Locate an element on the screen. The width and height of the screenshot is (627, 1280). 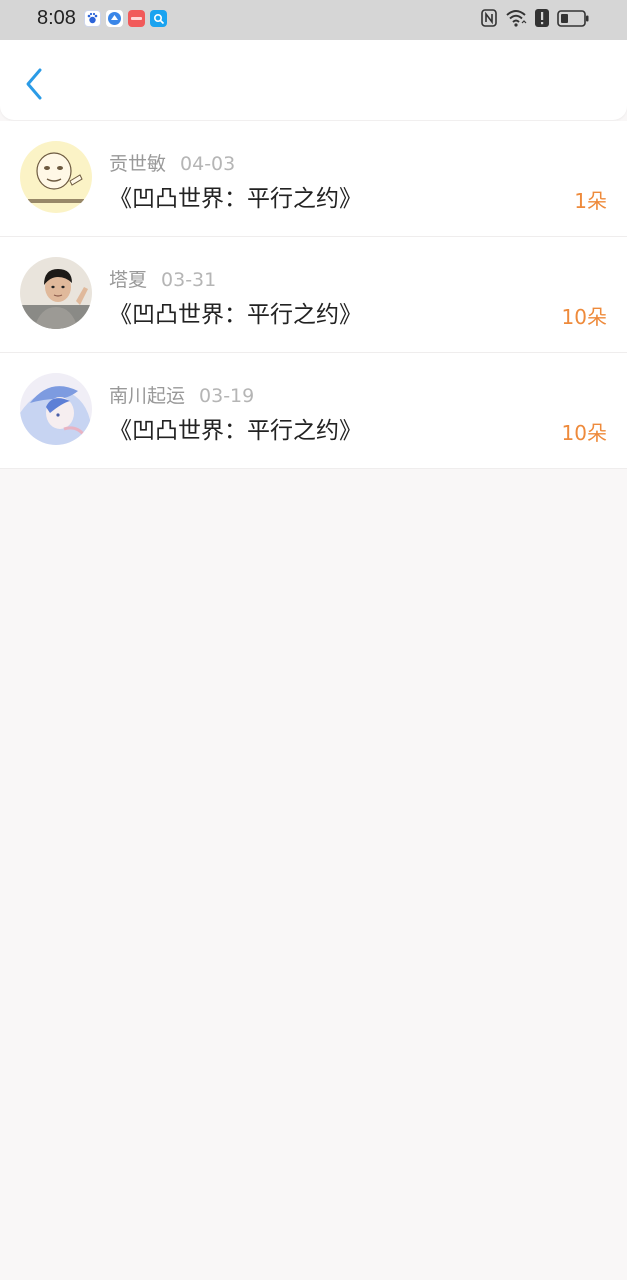
search-app-icon is located at coordinates (158, 18).